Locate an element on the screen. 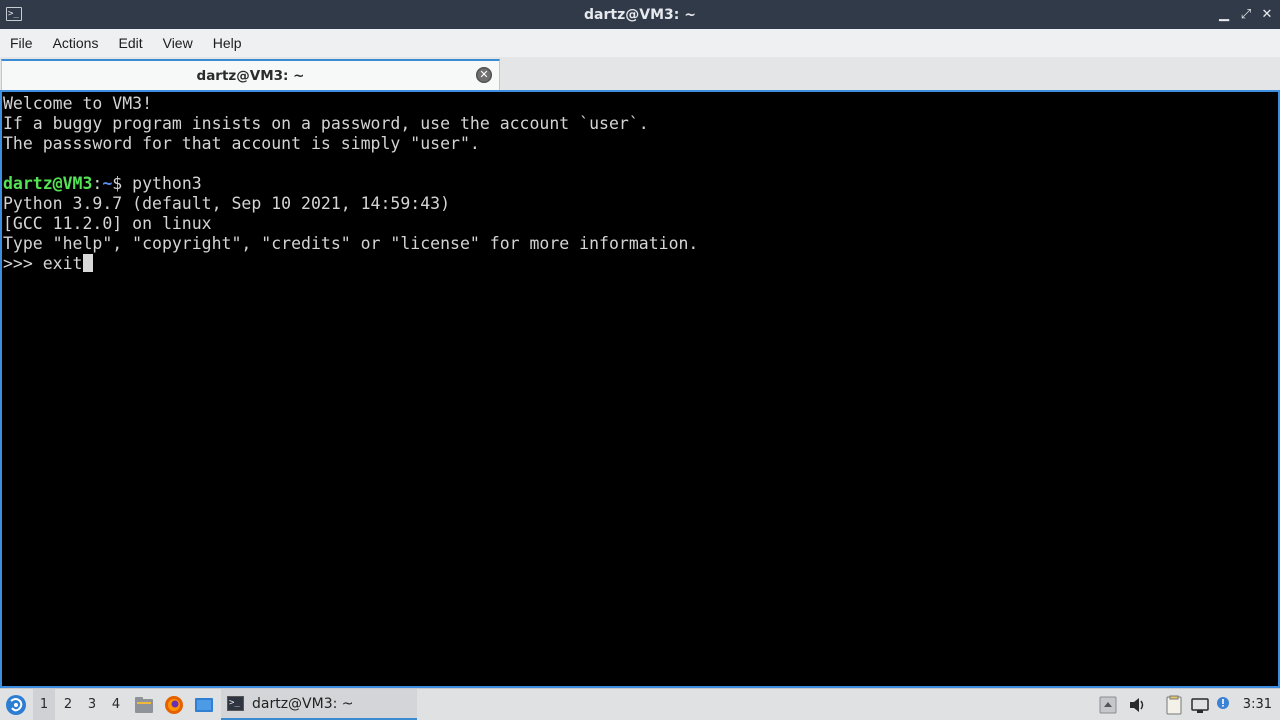 The height and width of the screenshot is (720, 1280). repl-prompt: >>> is located at coordinates (23, 263).